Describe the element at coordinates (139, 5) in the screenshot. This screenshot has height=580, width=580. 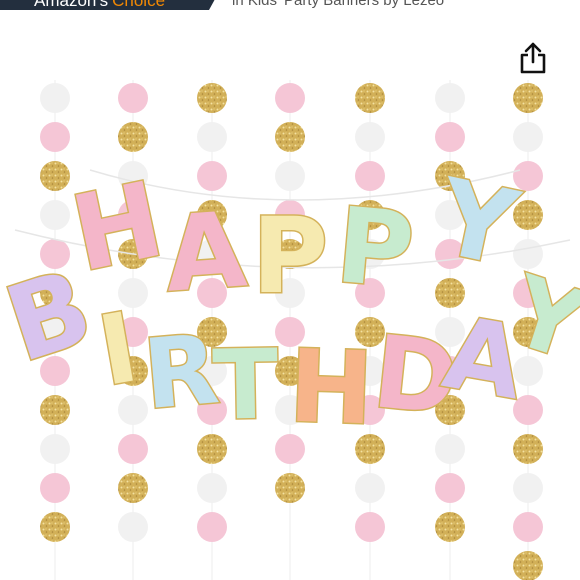
I see `badge-word-choice: Choice` at that location.